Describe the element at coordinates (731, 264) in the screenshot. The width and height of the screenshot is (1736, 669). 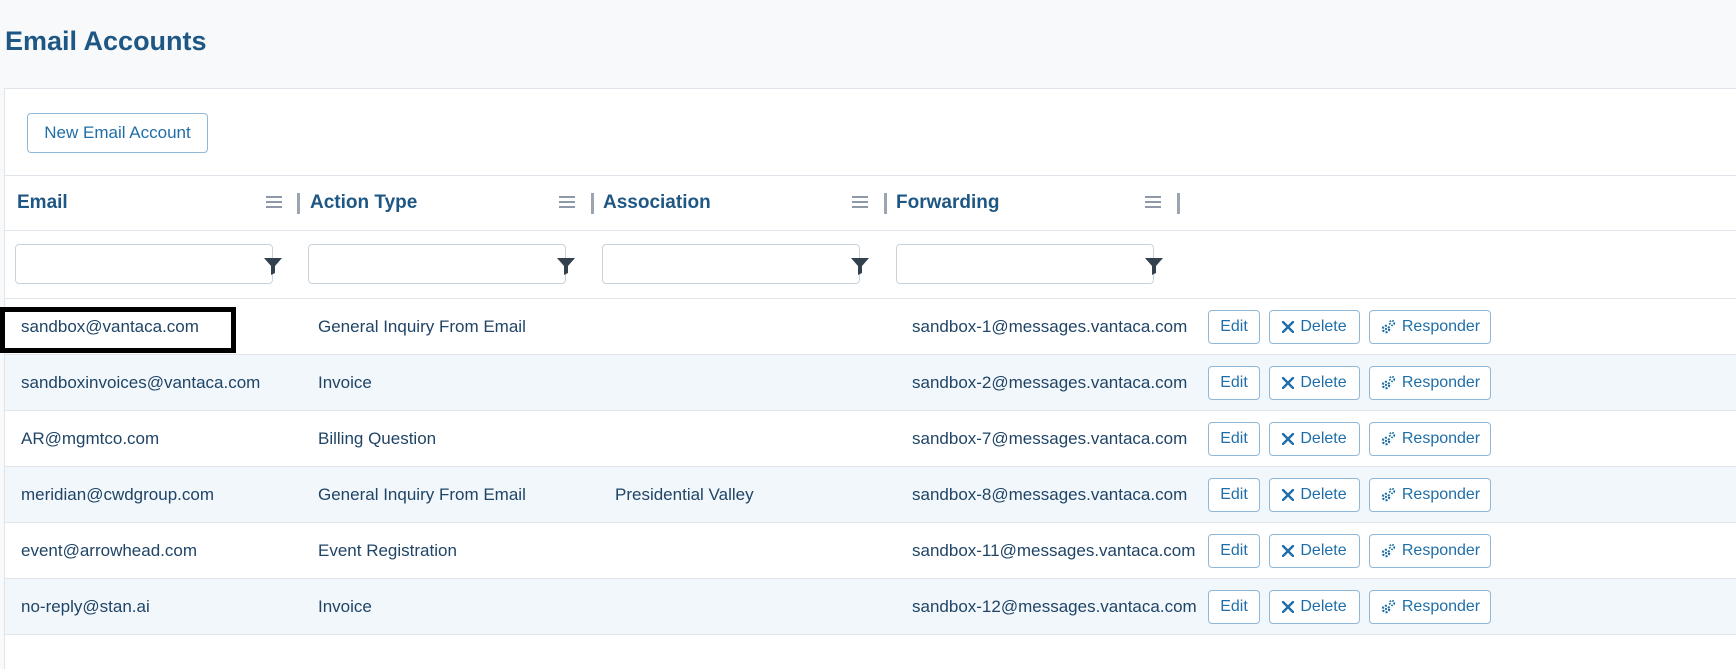
I see `association-filter-input` at that location.